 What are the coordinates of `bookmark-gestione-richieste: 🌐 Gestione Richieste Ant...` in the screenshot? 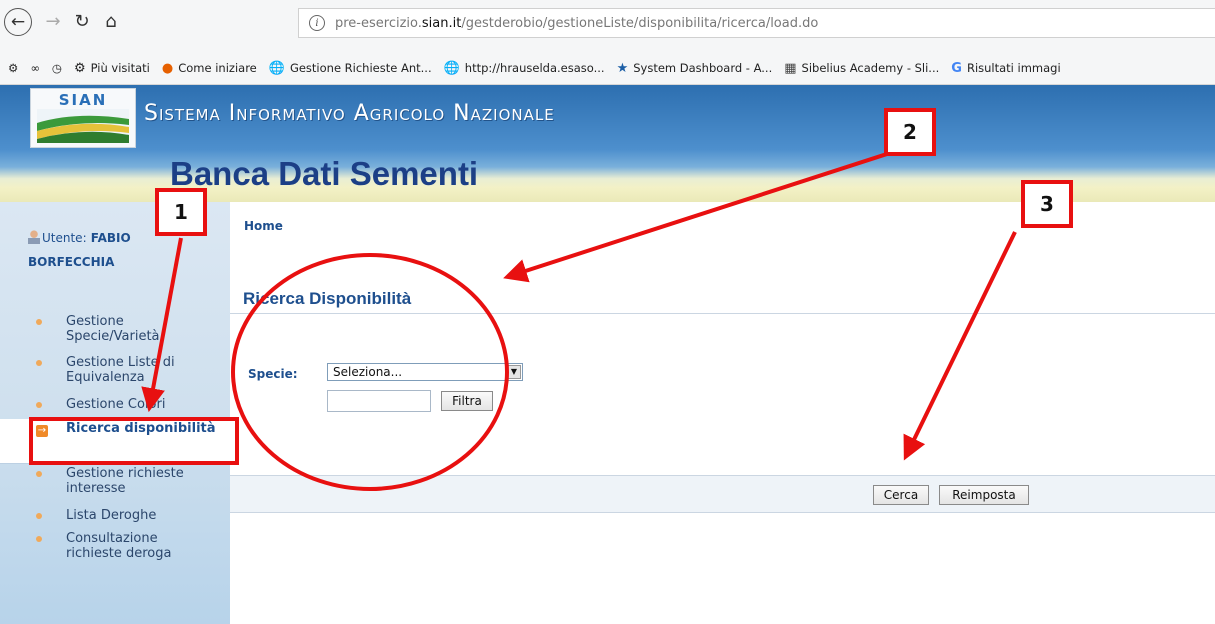 It's located at (350, 68).